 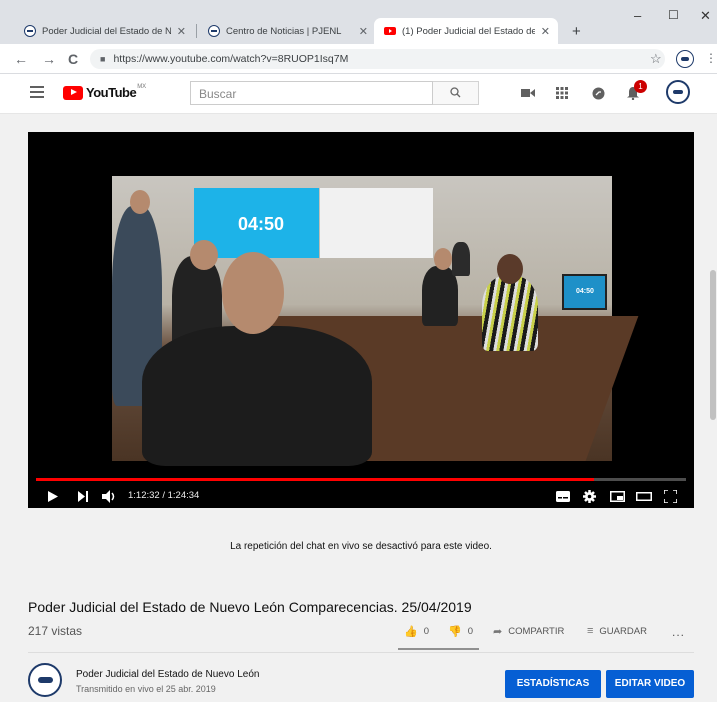 I want to click on play-icon, so click(x=53, y=496).